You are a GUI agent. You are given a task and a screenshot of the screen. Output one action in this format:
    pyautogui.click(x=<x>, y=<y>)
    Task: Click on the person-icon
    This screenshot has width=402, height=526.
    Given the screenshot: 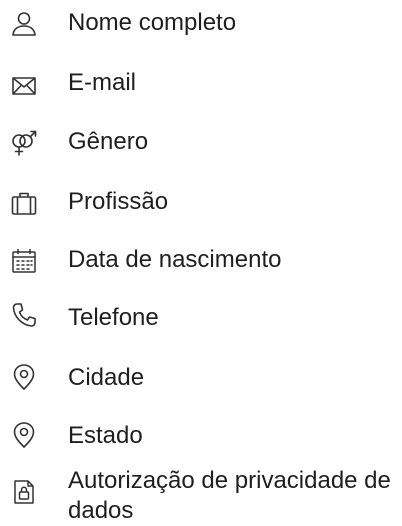 What is the action you would take?
    pyautogui.click(x=24, y=24)
    